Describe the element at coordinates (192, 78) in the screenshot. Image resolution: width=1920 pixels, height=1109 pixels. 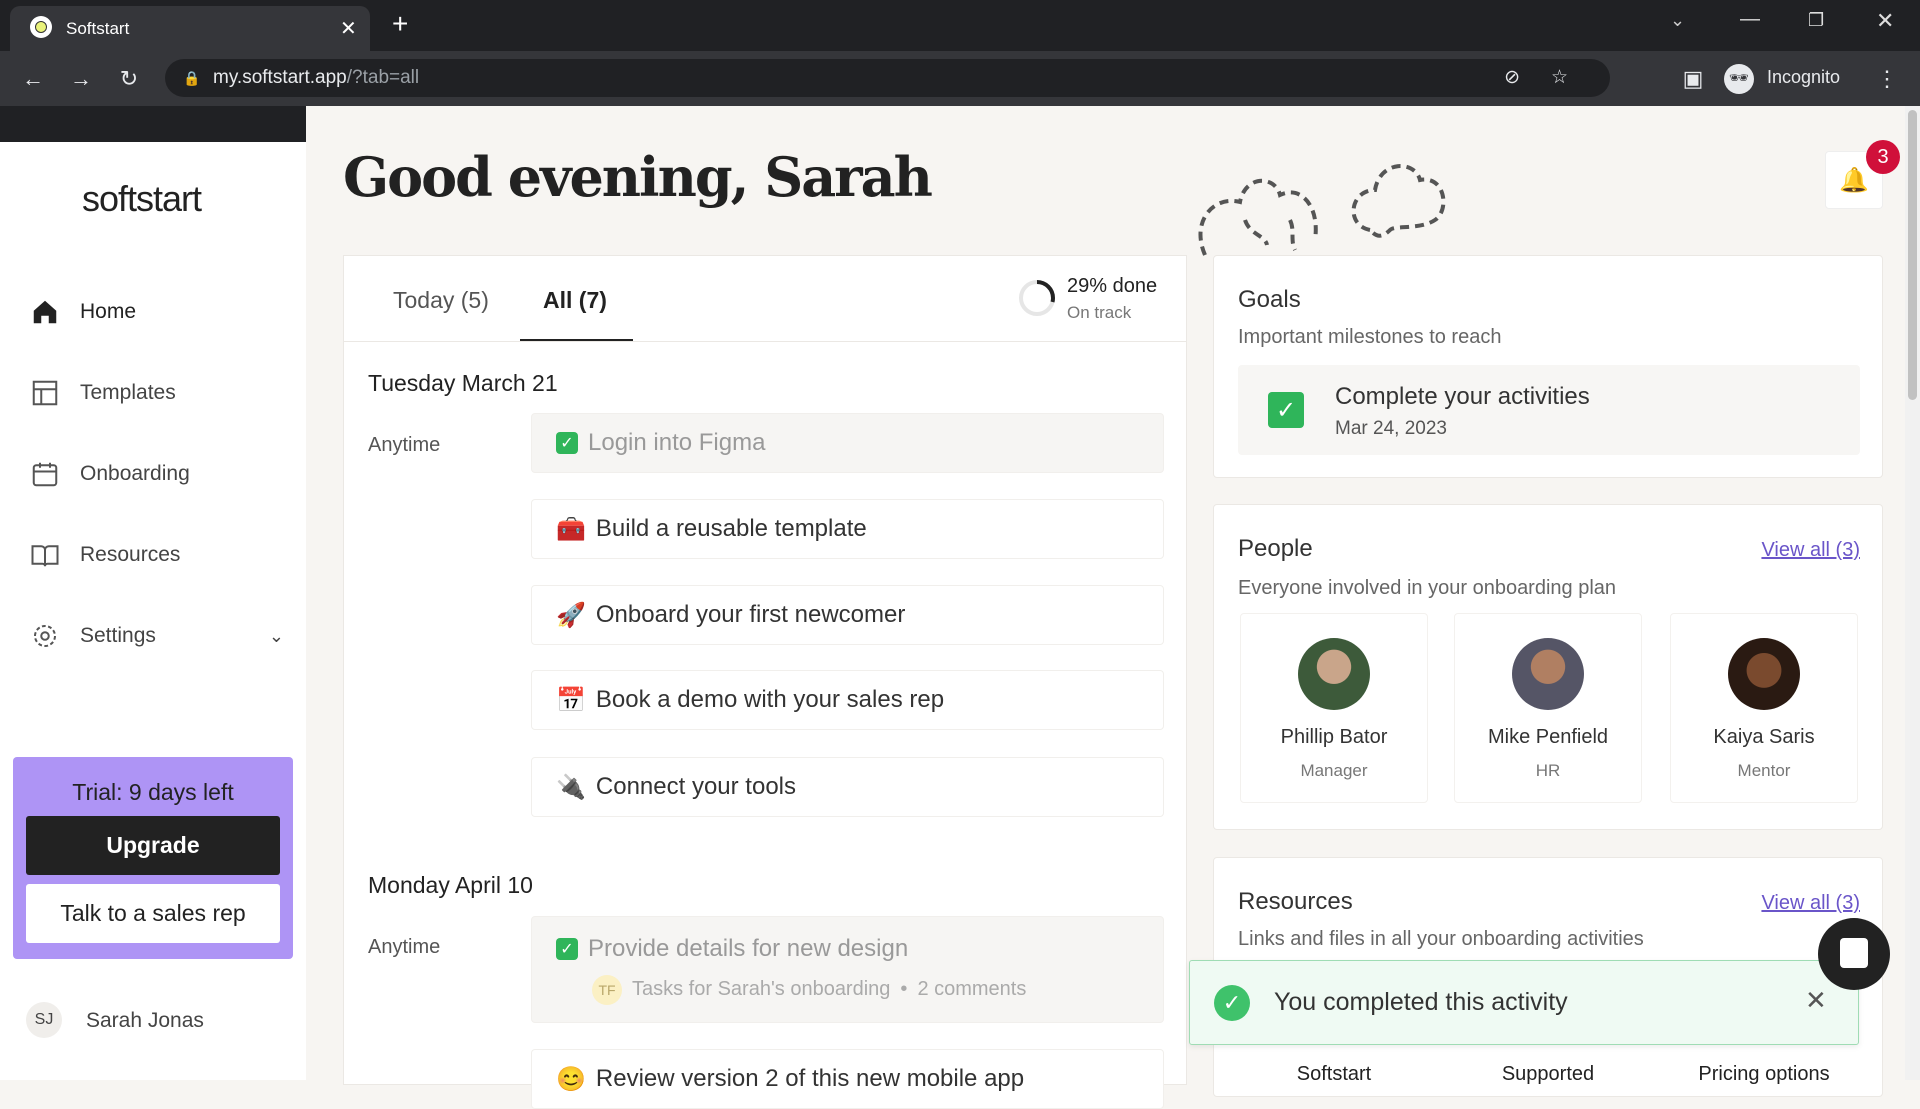
I see `lock-icon: 🔒` at that location.